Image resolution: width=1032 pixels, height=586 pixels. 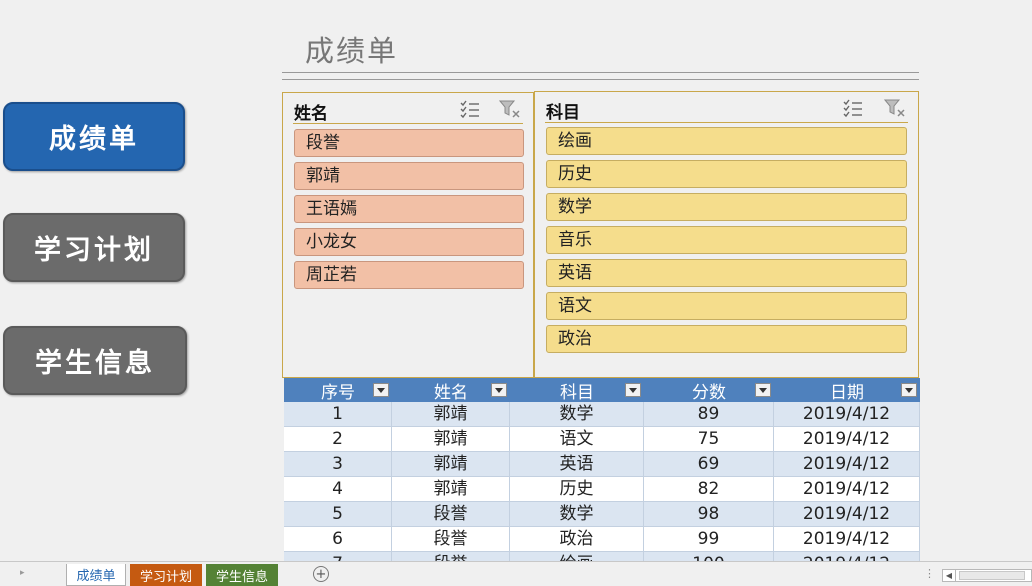 What do you see at coordinates (709, 439) in the screenshot?
I see `table-cell: 75` at bounding box center [709, 439].